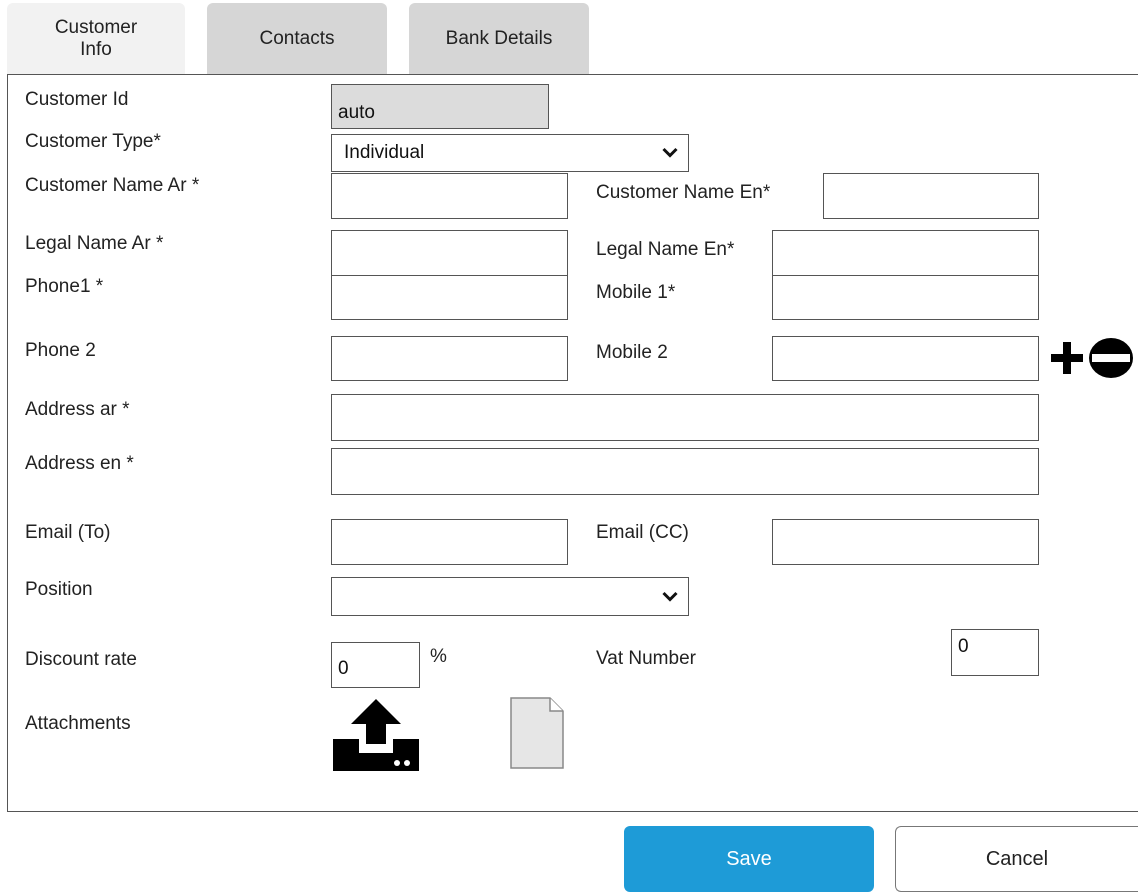 This screenshot has width=1138, height=892. I want to click on tab-contacts: Contacts, so click(297, 39).